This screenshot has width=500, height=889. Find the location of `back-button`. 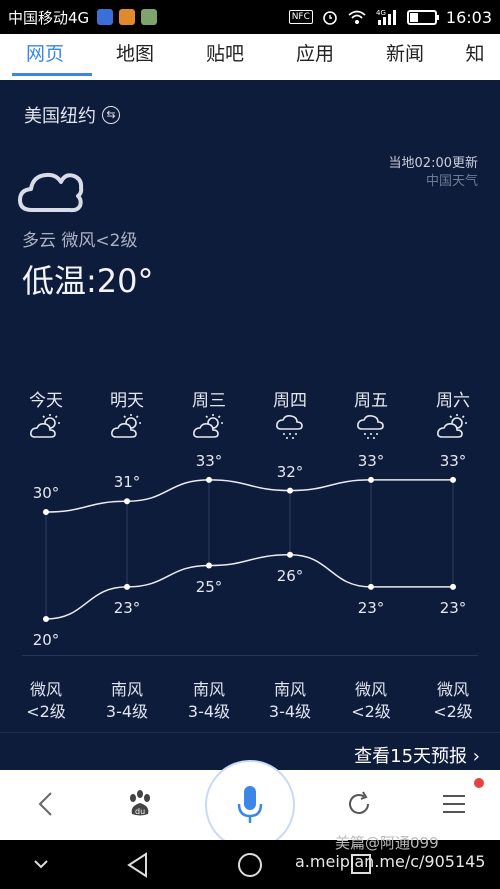

back-button is located at coordinates (46, 804).